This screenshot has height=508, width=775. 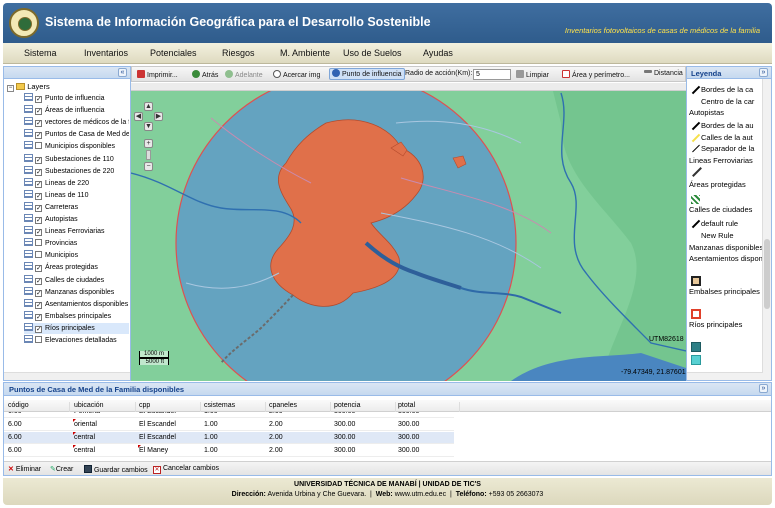 What do you see at coordinates (229, 451) in the screenshot?
I see `table-row: 6.00 central El Maney 1.00 2.00 300.00 300.00` at bounding box center [229, 451].